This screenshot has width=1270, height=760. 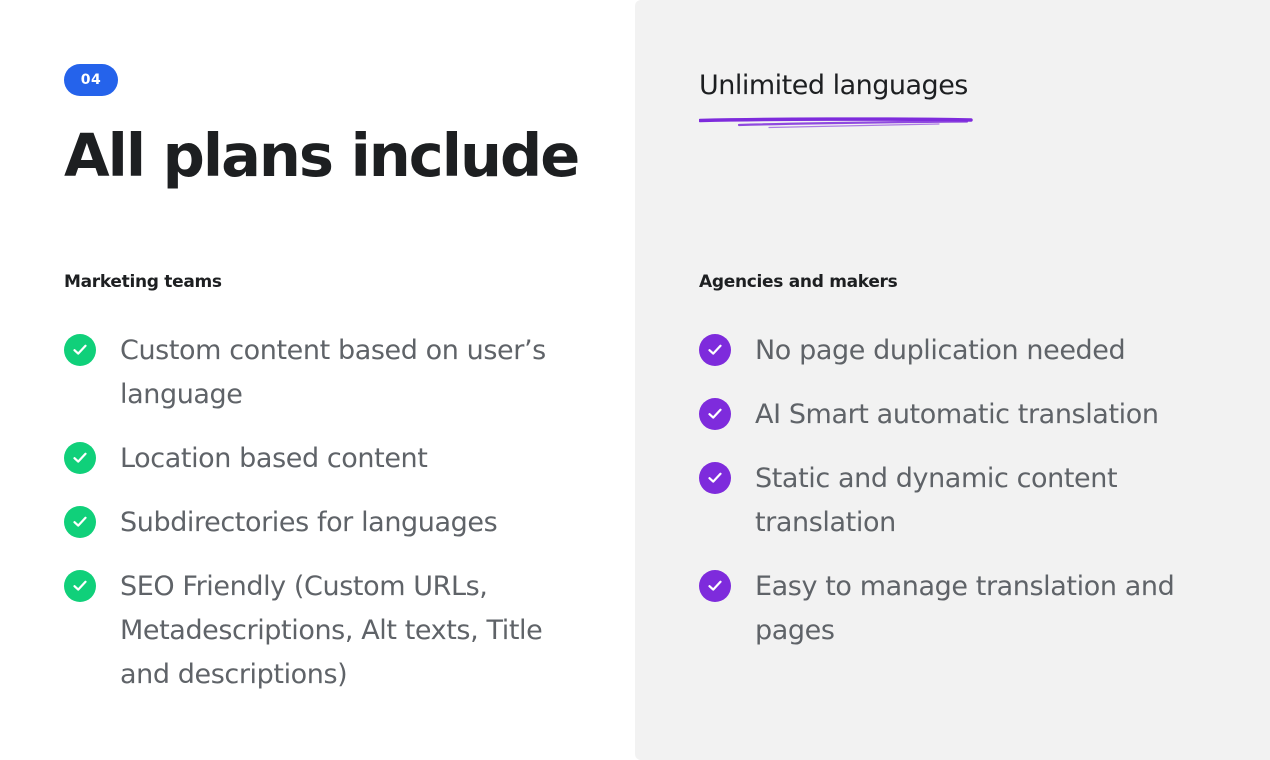 I want to click on feature-text: Easy to manage translation and pages, so click(x=965, y=608).